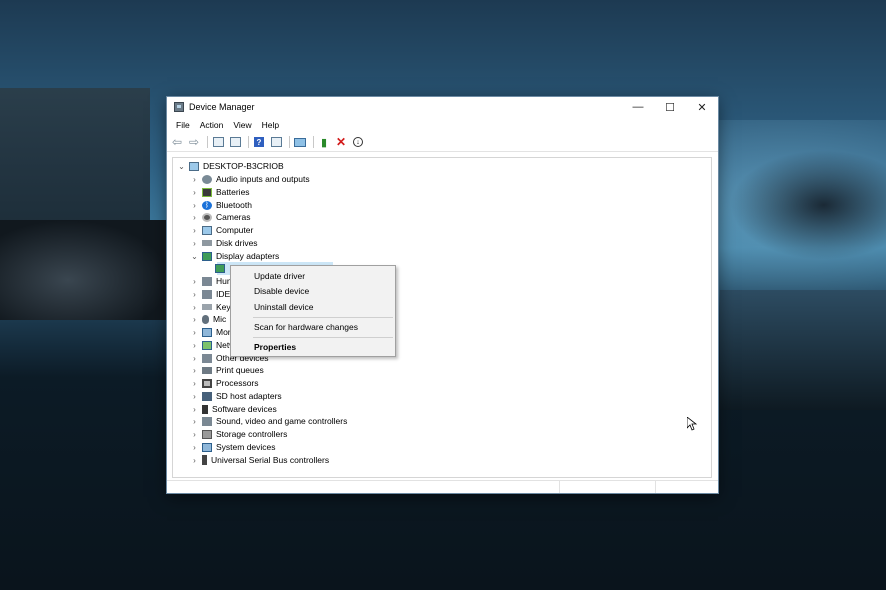 Image resolution: width=886 pixels, height=590 pixels. What do you see at coordinates (204, 460) in the screenshot?
I see `usb-icon` at bounding box center [204, 460].